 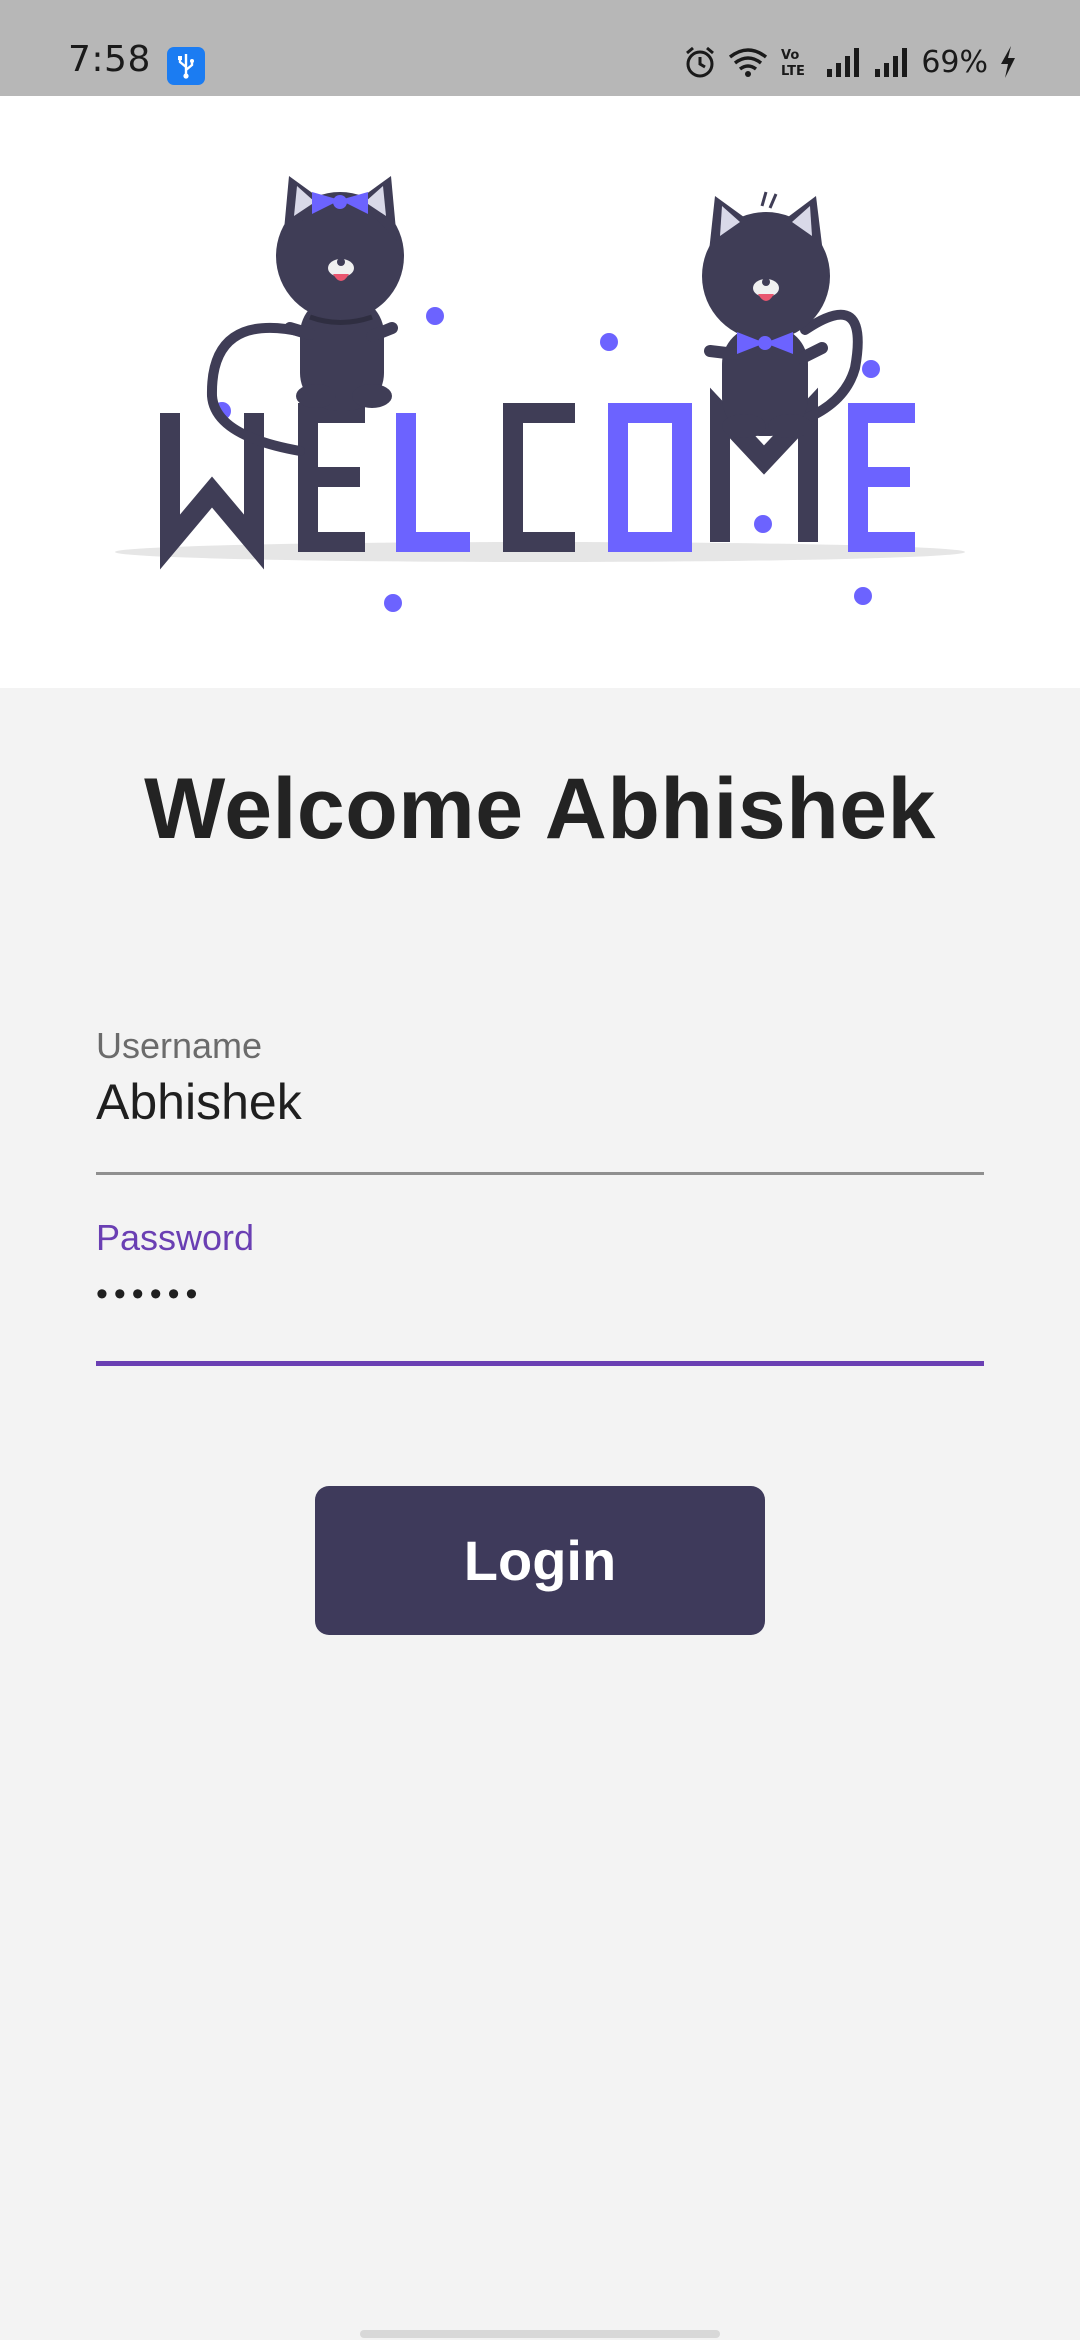 What do you see at coordinates (793, 71) in the screenshot?
I see `svg-text: LTE` at bounding box center [793, 71].